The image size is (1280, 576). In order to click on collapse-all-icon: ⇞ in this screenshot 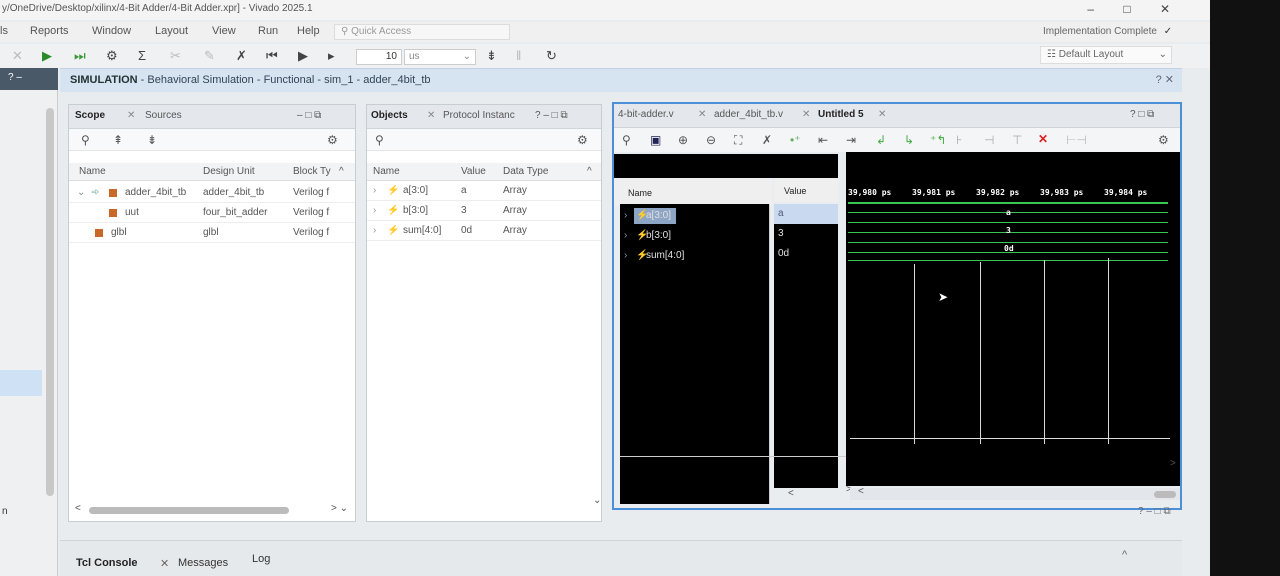, I will do `click(118, 140)`.